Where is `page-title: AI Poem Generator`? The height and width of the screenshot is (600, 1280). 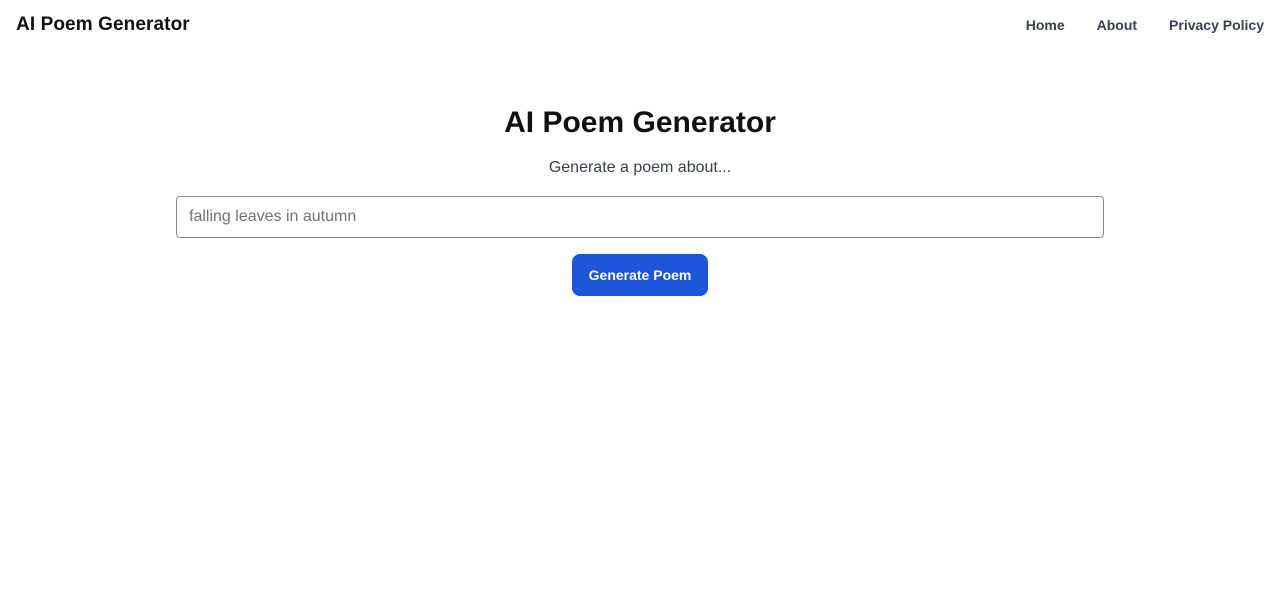 page-title: AI Poem Generator is located at coordinates (640, 122).